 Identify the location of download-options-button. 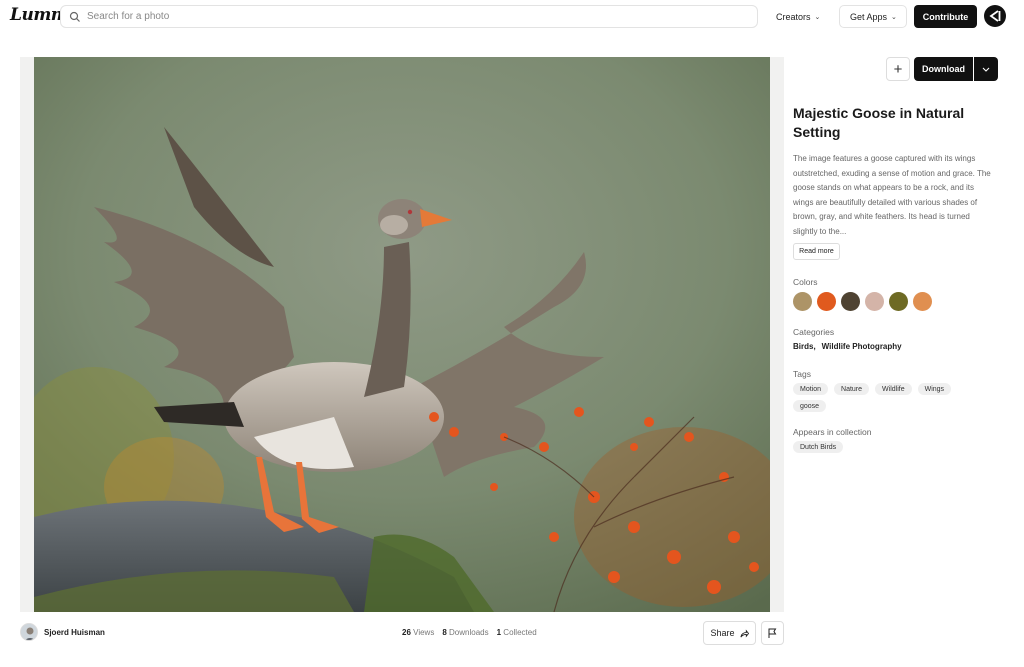
(986, 69).